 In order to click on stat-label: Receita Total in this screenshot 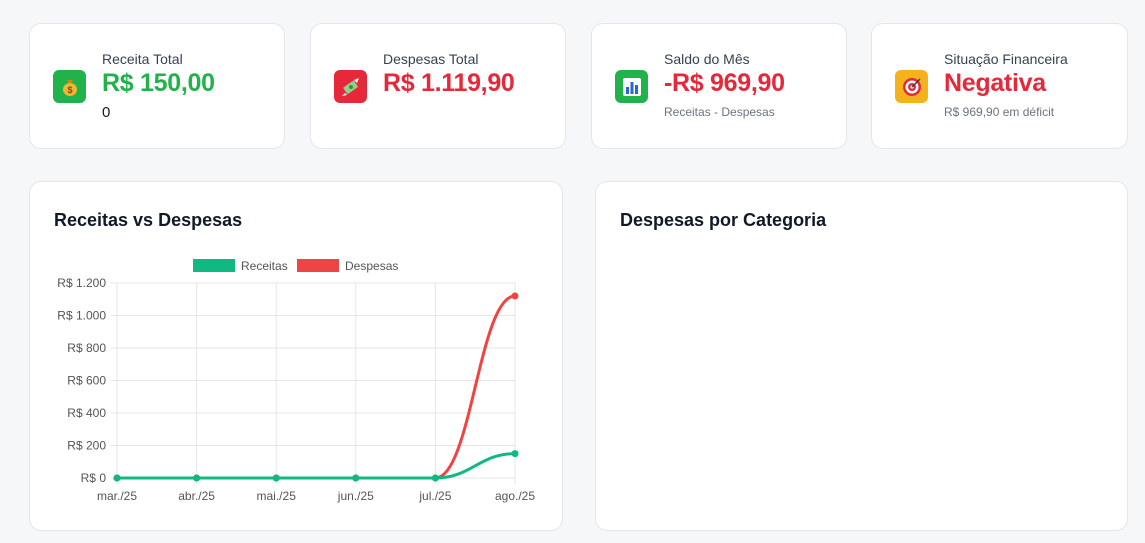, I will do `click(142, 59)`.